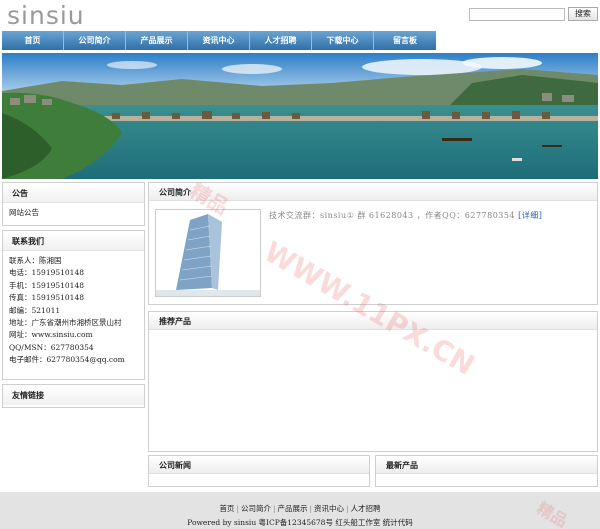 The width and height of the screenshot is (600, 529). I want to click on contact-person: 联系人：陈湘国, so click(35, 260).